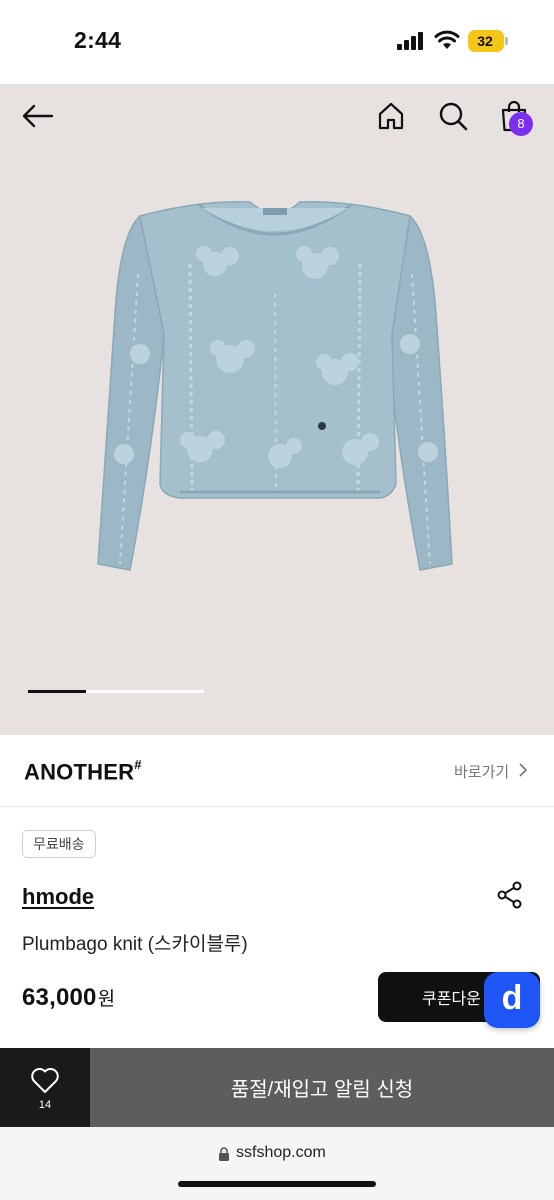 The height and width of the screenshot is (1200, 554). Describe the element at coordinates (523, 770) in the screenshot. I see `chevron-right-icon` at that location.